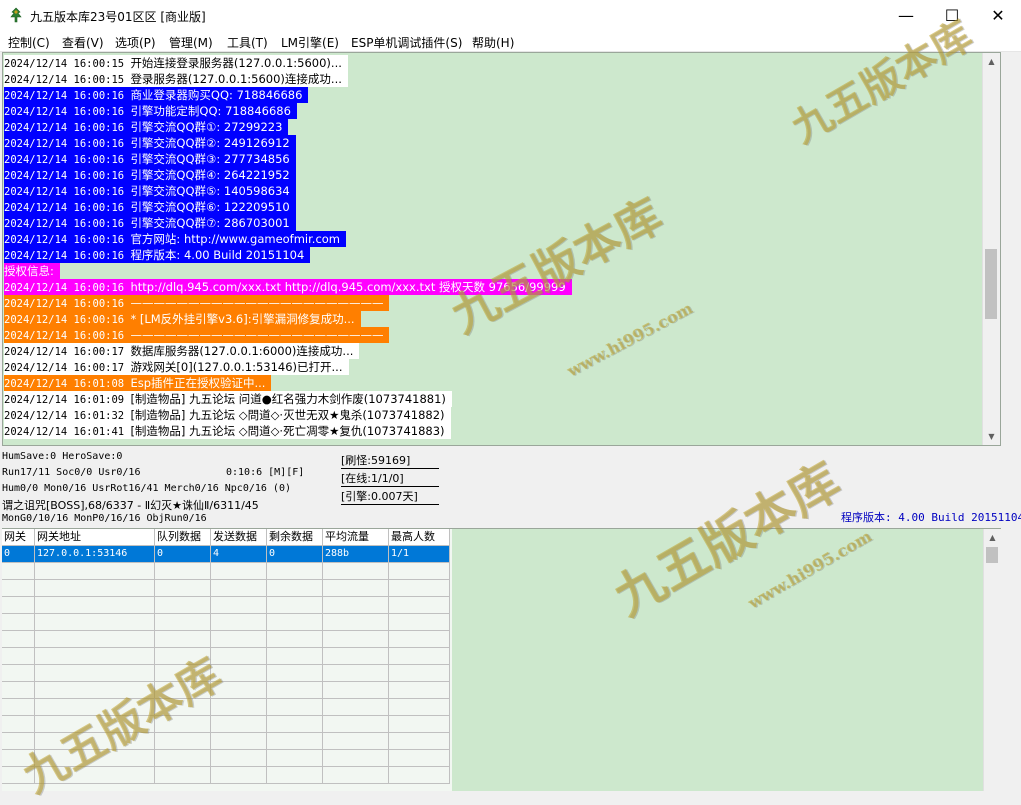 The width and height of the screenshot is (1021, 805). I want to click on menu-control: 控制(C), so click(29, 42).